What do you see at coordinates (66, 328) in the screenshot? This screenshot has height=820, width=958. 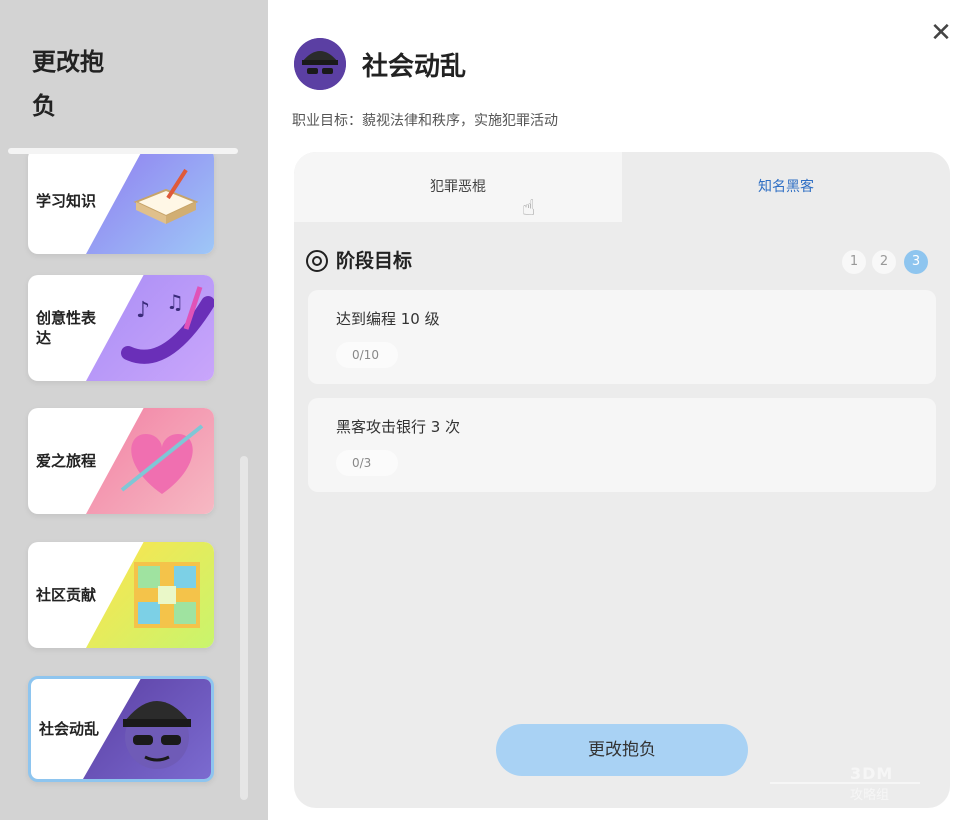 I see `card-label: 创意性表达` at bounding box center [66, 328].